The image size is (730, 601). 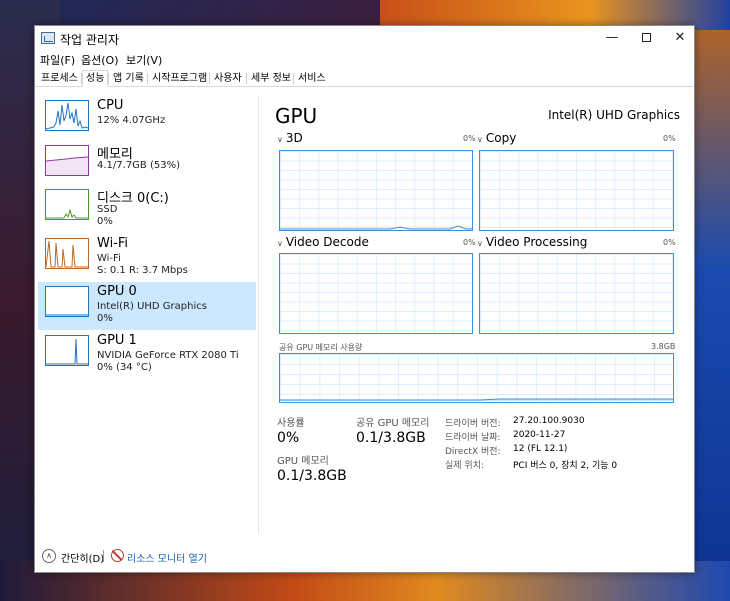 What do you see at coordinates (473, 424) in the screenshot?
I see `driver-version-label: 드라이버 버전:` at bounding box center [473, 424].